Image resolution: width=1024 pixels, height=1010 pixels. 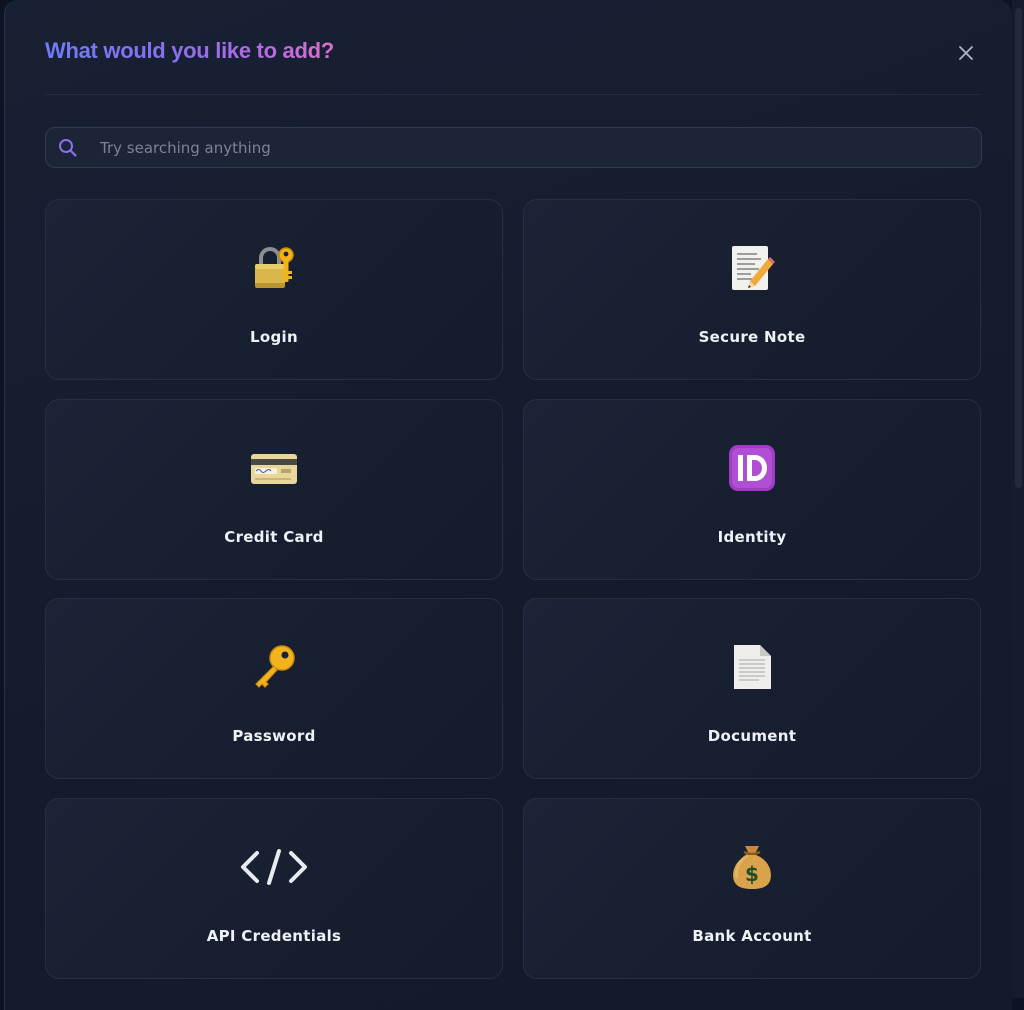 I want to click on add-api-credentials-label: API Credentials, so click(x=274, y=936).